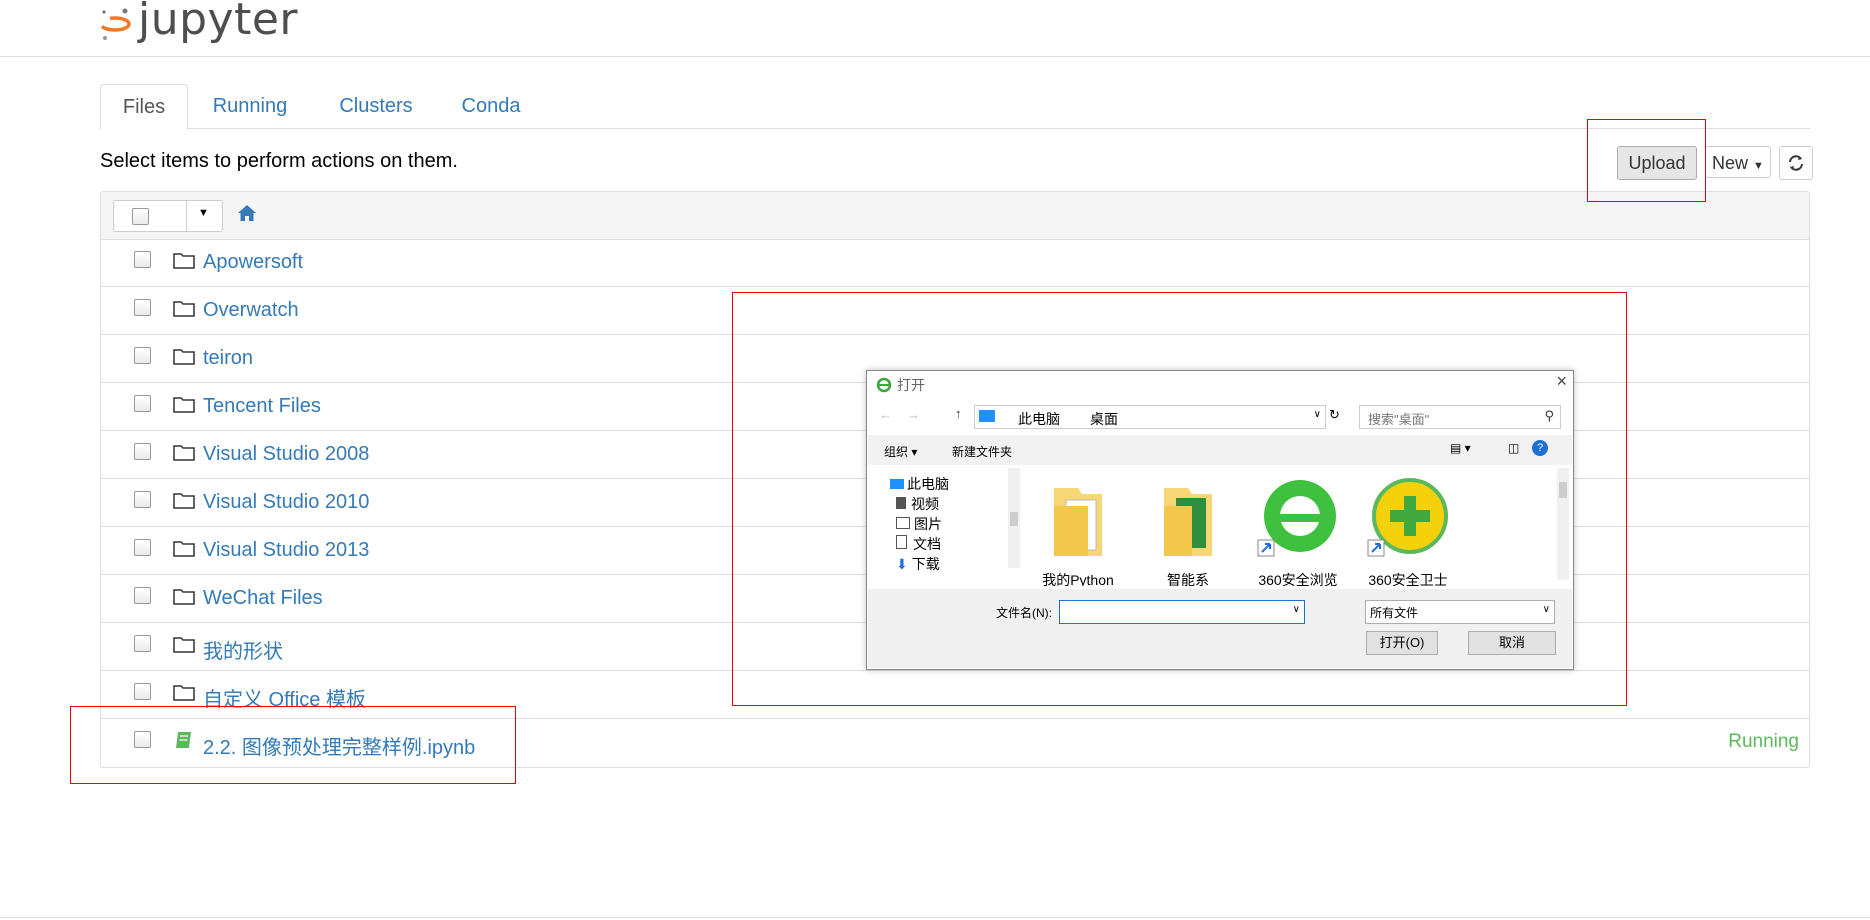  I want to click on logo-text: jupyter, so click(218, 22).